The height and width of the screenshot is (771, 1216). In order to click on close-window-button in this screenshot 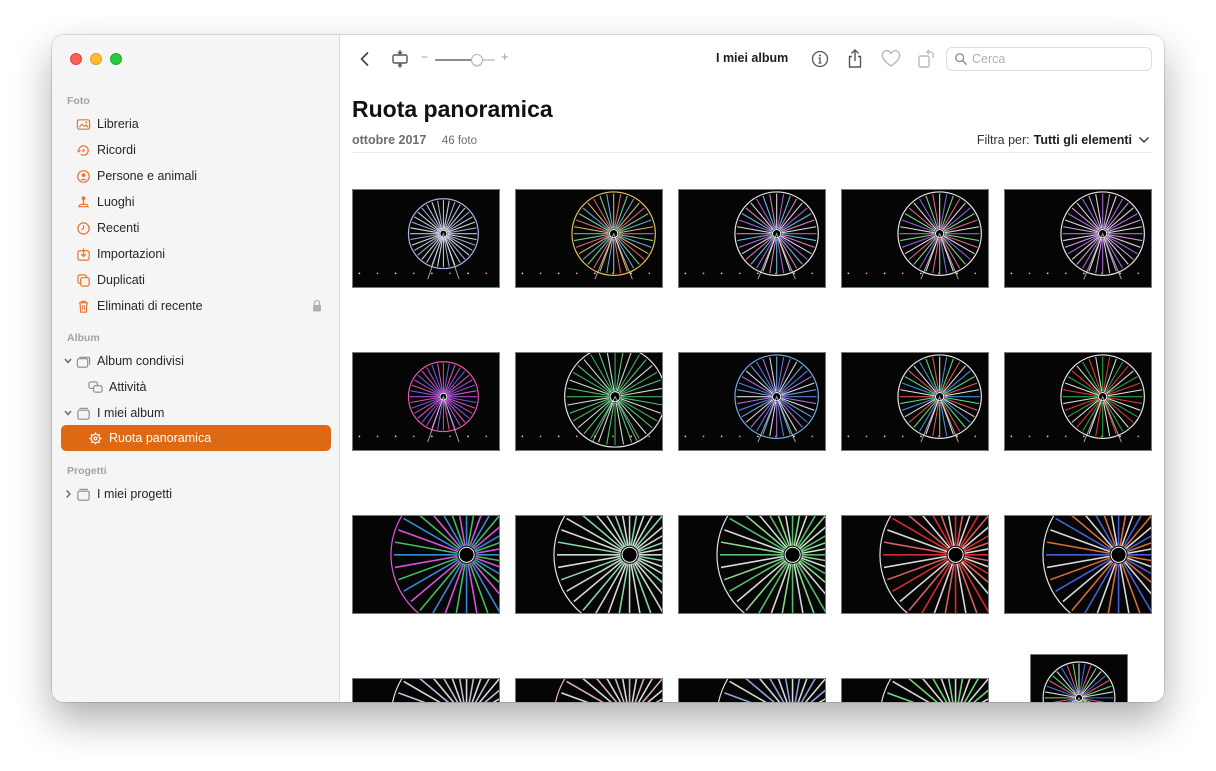, I will do `click(76, 59)`.